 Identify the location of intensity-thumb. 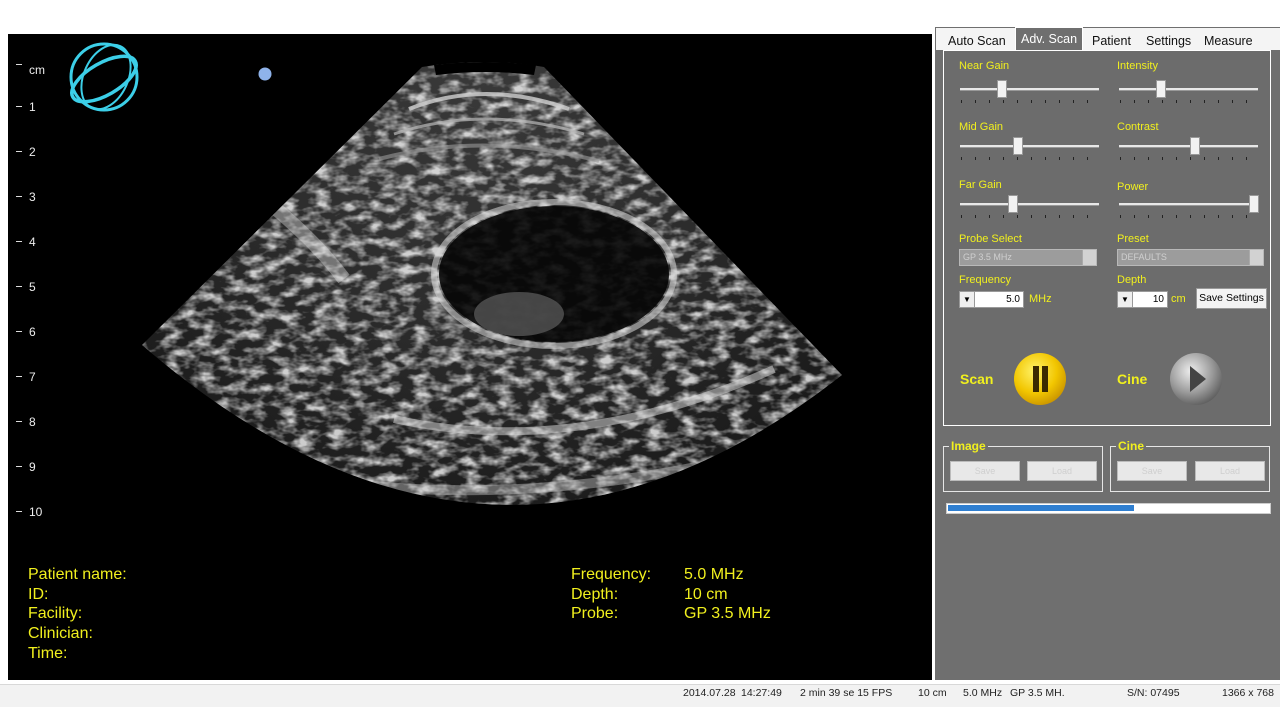
(1160, 89).